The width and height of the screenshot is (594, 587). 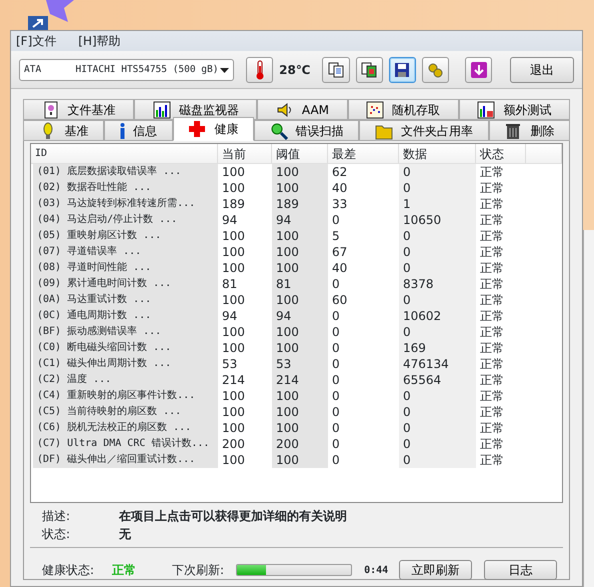 What do you see at coordinates (125, 534) in the screenshot?
I see `detail-value: 无` at bounding box center [125, 534].